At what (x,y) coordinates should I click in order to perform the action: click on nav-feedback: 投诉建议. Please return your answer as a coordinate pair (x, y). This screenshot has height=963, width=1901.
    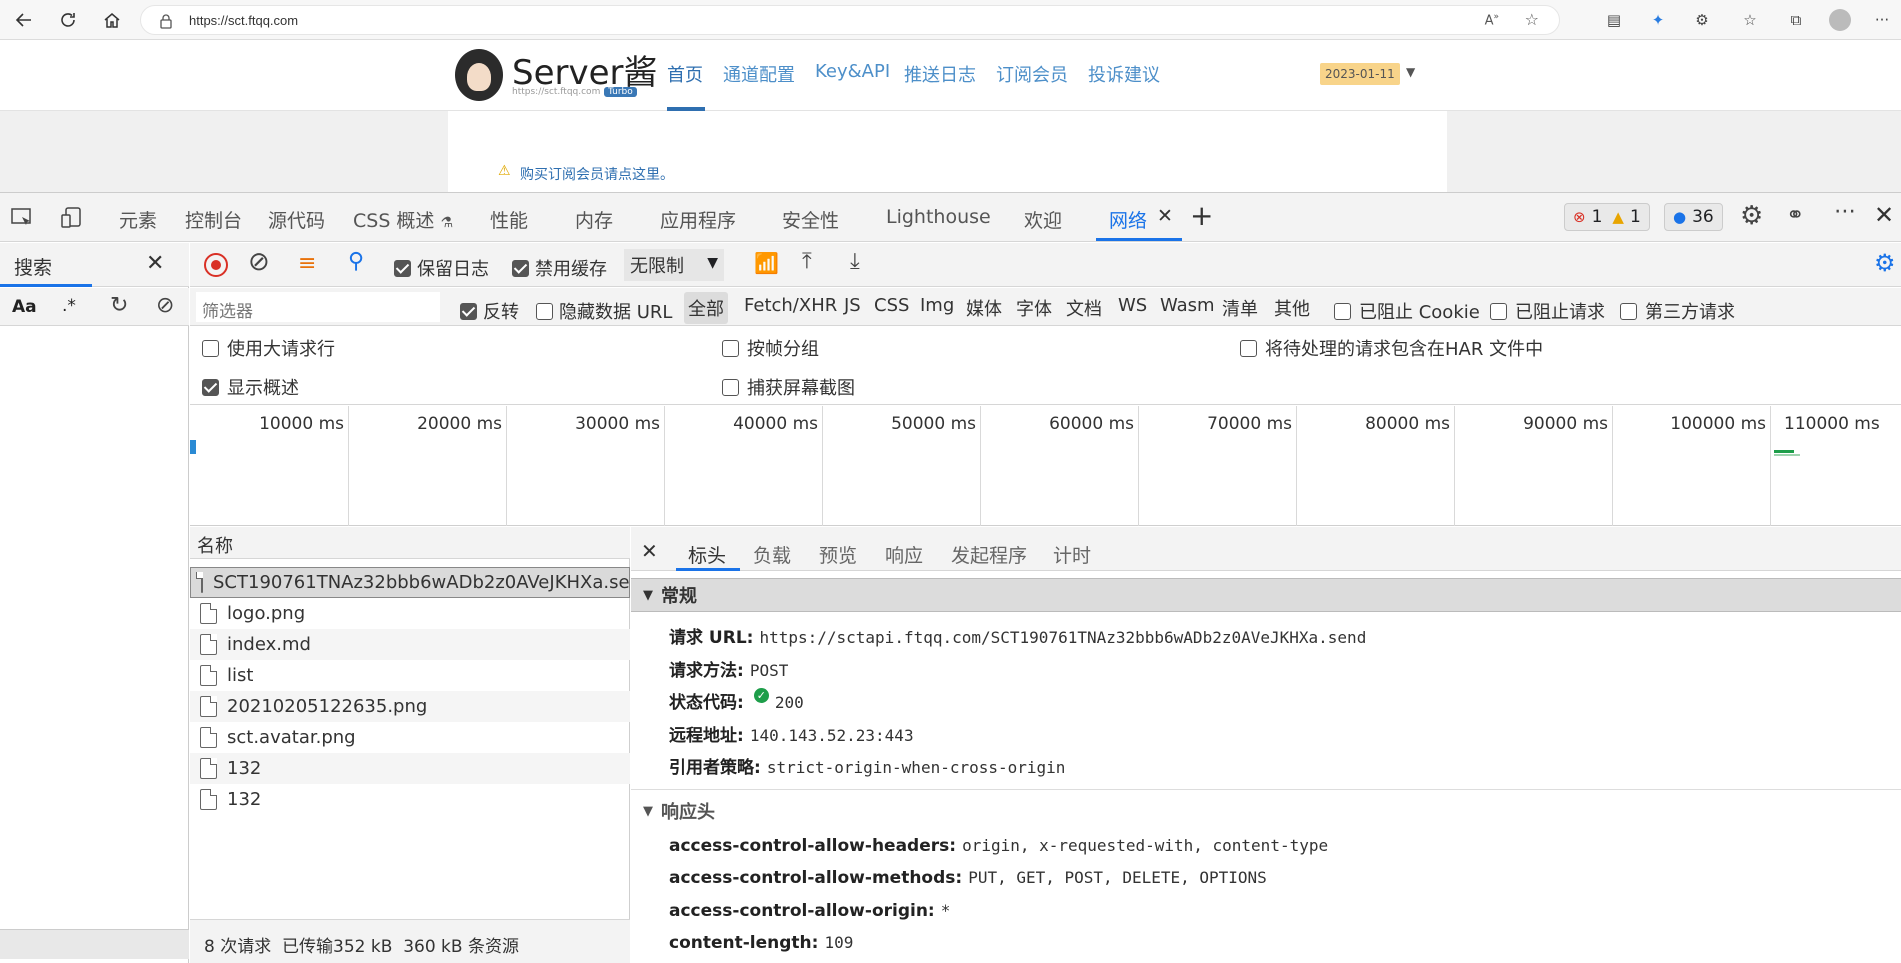
    Looking at the image, I should click on (1124, 74).